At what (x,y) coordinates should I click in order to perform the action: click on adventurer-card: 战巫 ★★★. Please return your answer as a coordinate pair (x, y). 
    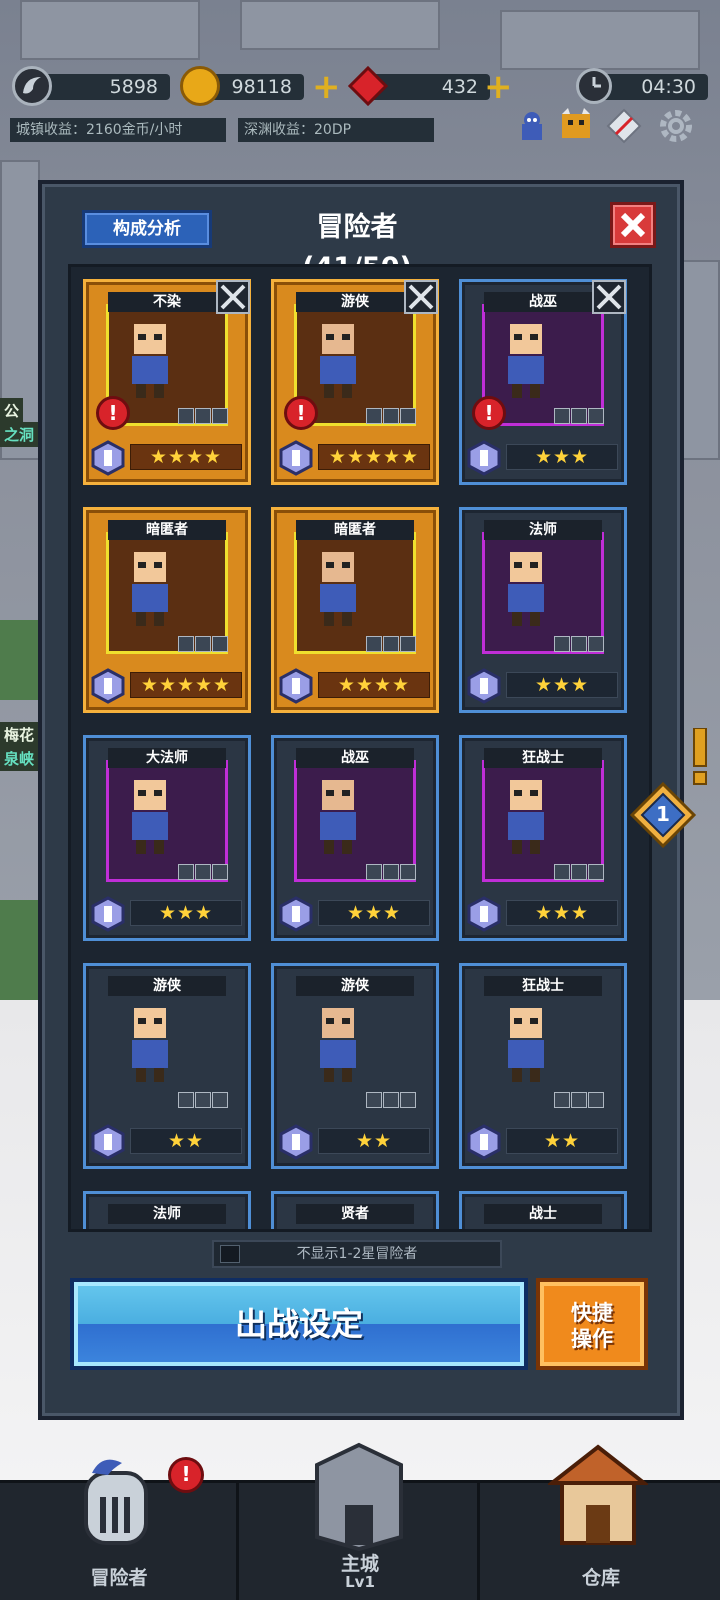
    Looking at the image, I should click on (355, 838).